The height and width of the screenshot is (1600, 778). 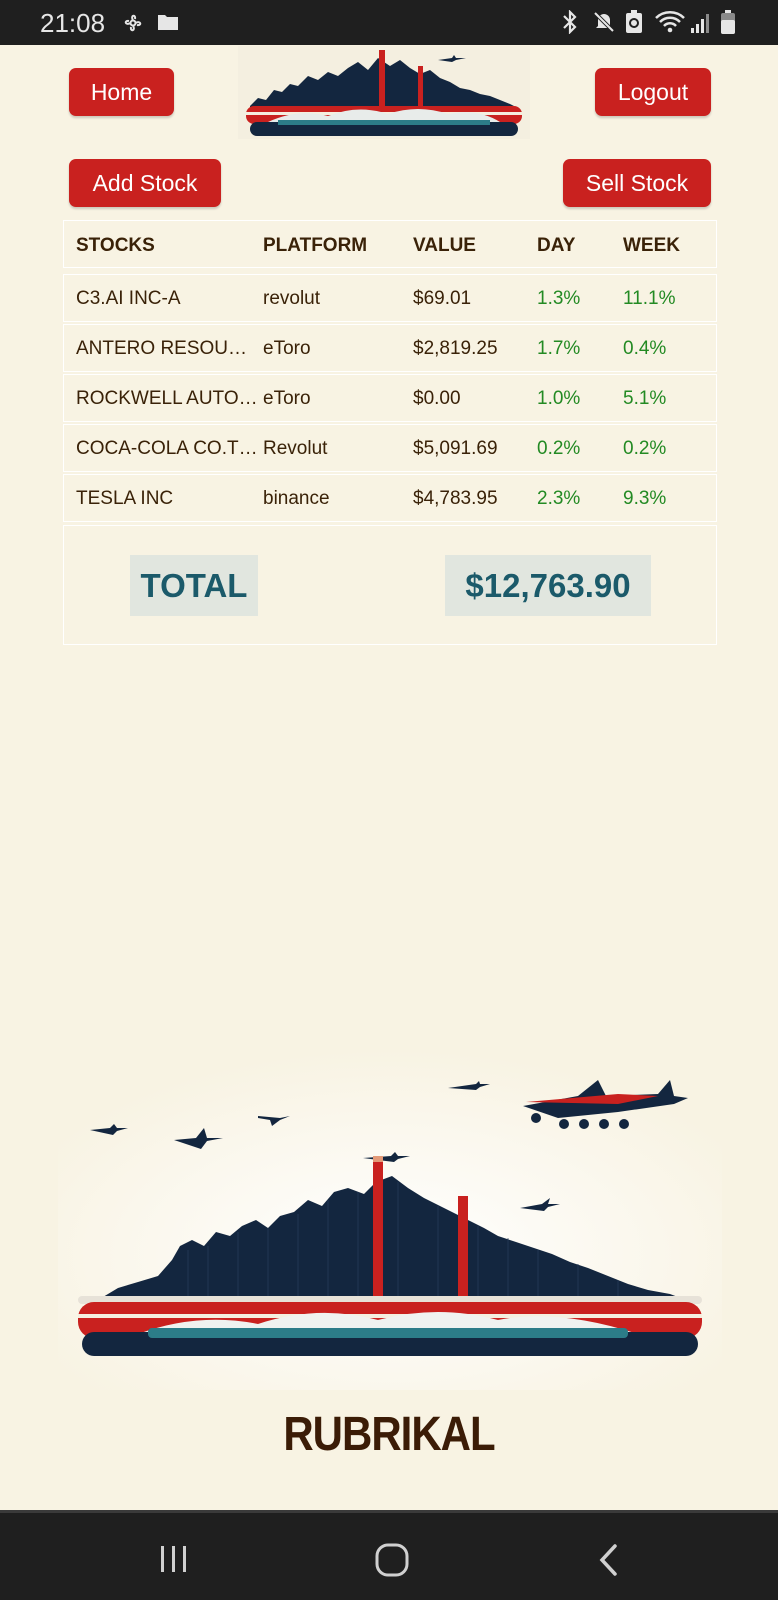 I want to click on add-stock-button: Add Stock, so click(x=145, y=183).